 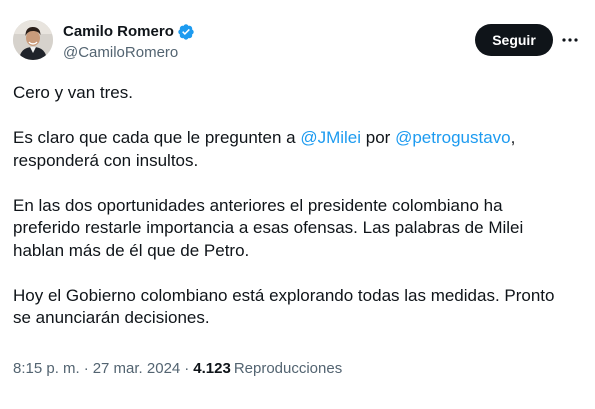 I want to click on tweet-line: hablan más de él que de Petro., so click(x=131, y=250).